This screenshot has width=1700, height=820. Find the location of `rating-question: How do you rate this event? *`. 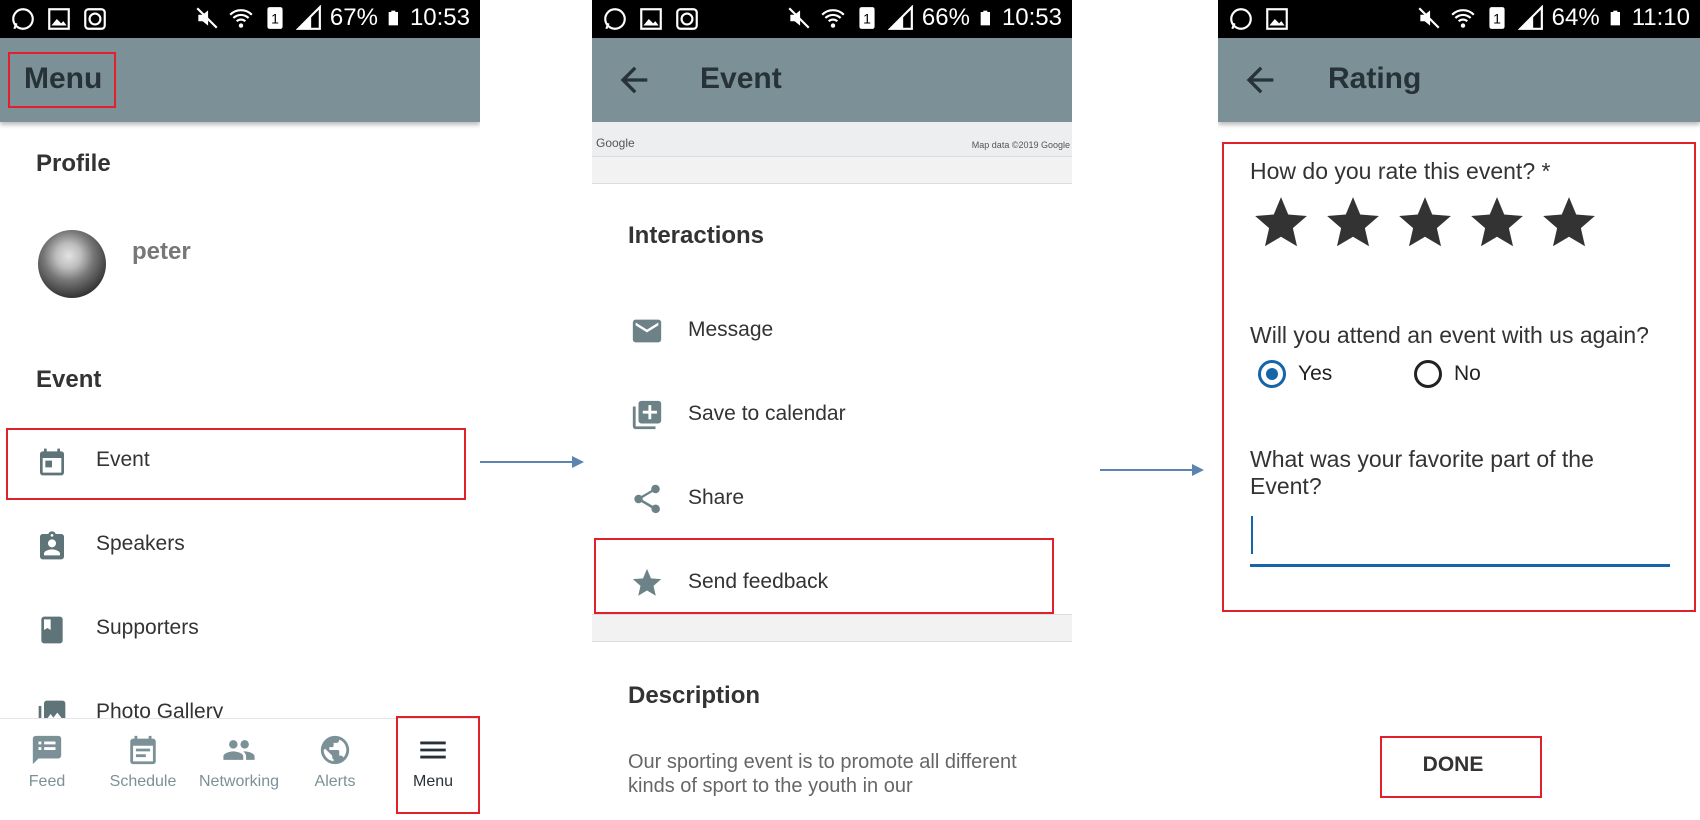

rating-question: How do you rate this event? * is located at coordinates (1400, 171).